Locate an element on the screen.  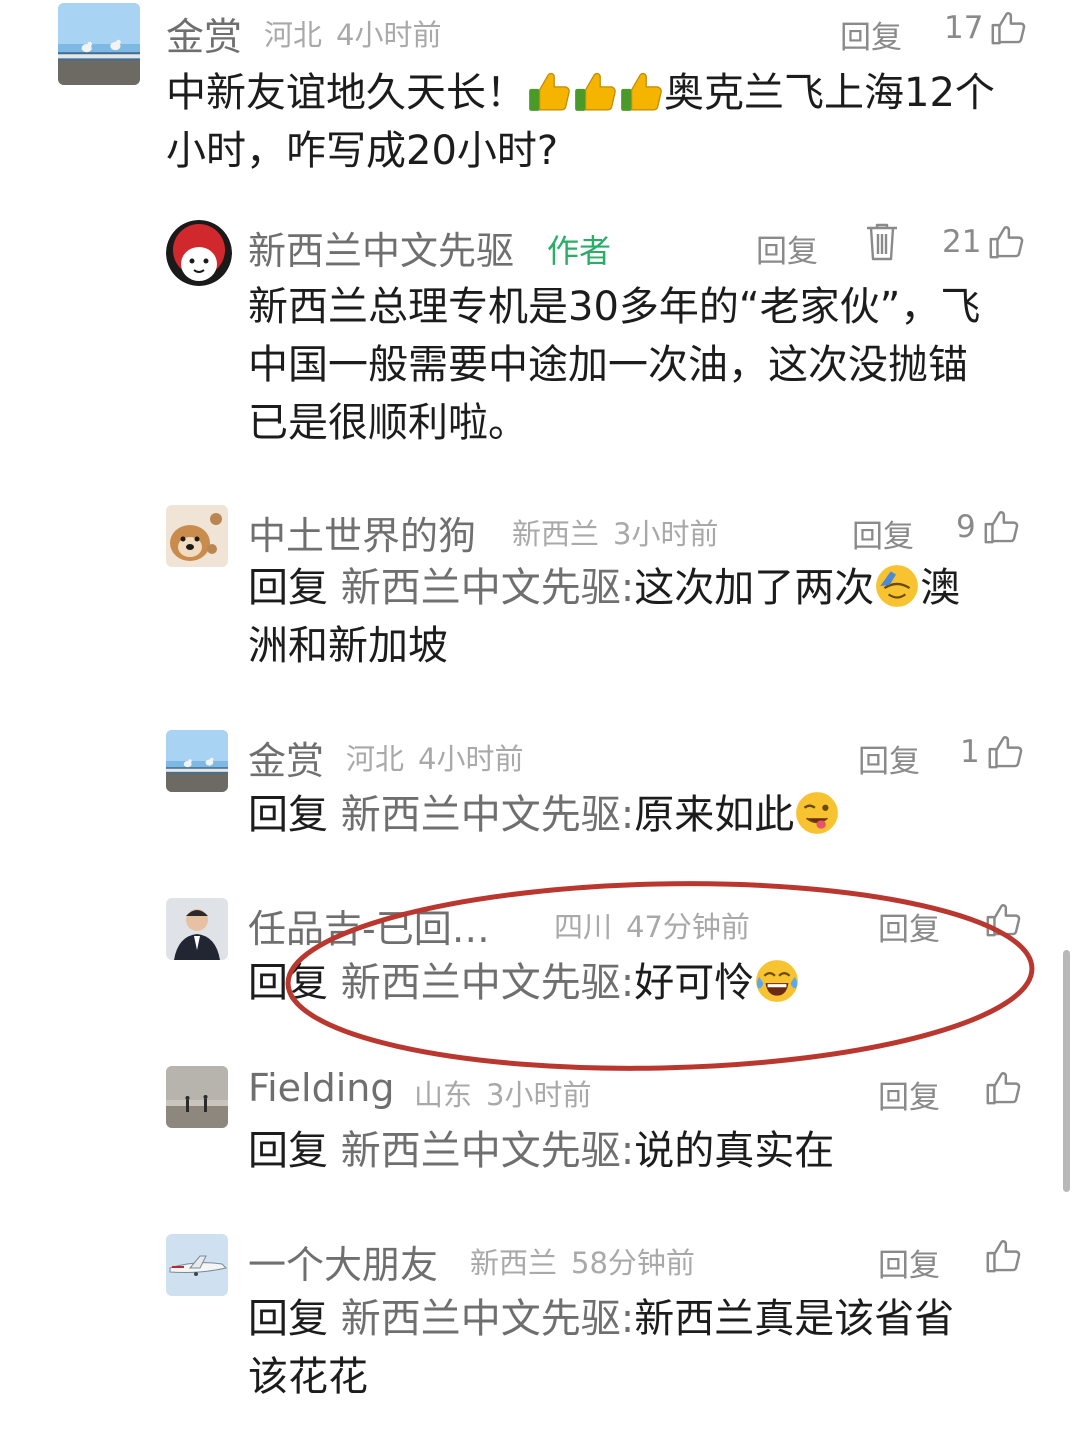
comment-meta: 四川 47分钟前 is located at coordinates (652, 925).